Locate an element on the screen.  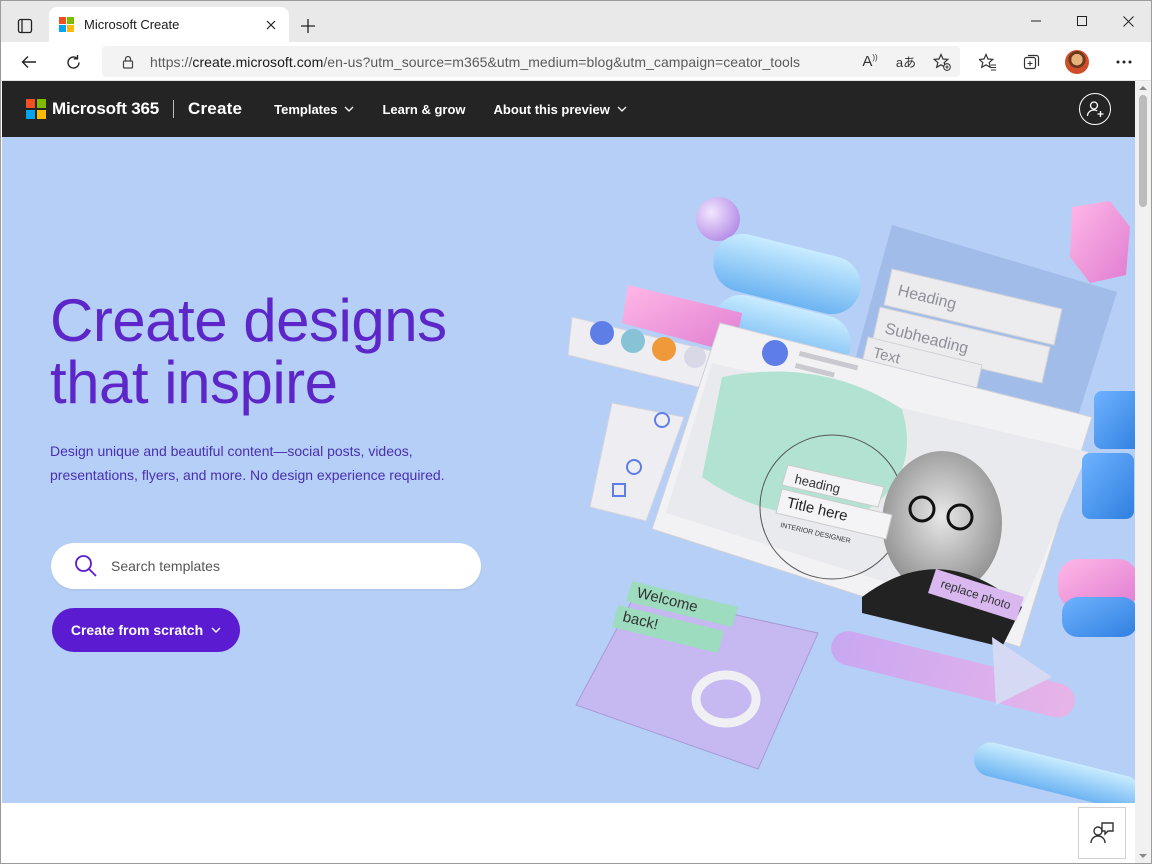
create-from-scratch-button: Create from scratch is located at coordinates (146, 630).